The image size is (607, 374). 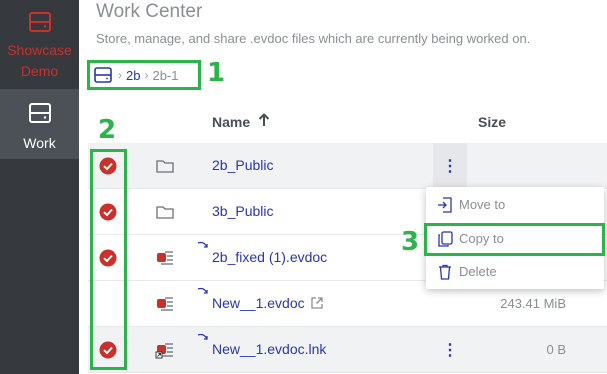 What do you see at coordinates (107, 130) in the screenshot?
I see `annotation-number: 2` at bounding box center [107, 130].